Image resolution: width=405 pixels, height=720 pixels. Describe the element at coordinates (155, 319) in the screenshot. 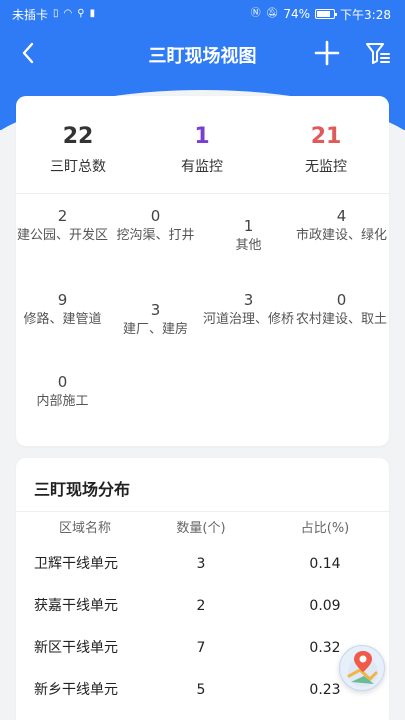

I see `category-item: 3 建厂、建房` at that location.